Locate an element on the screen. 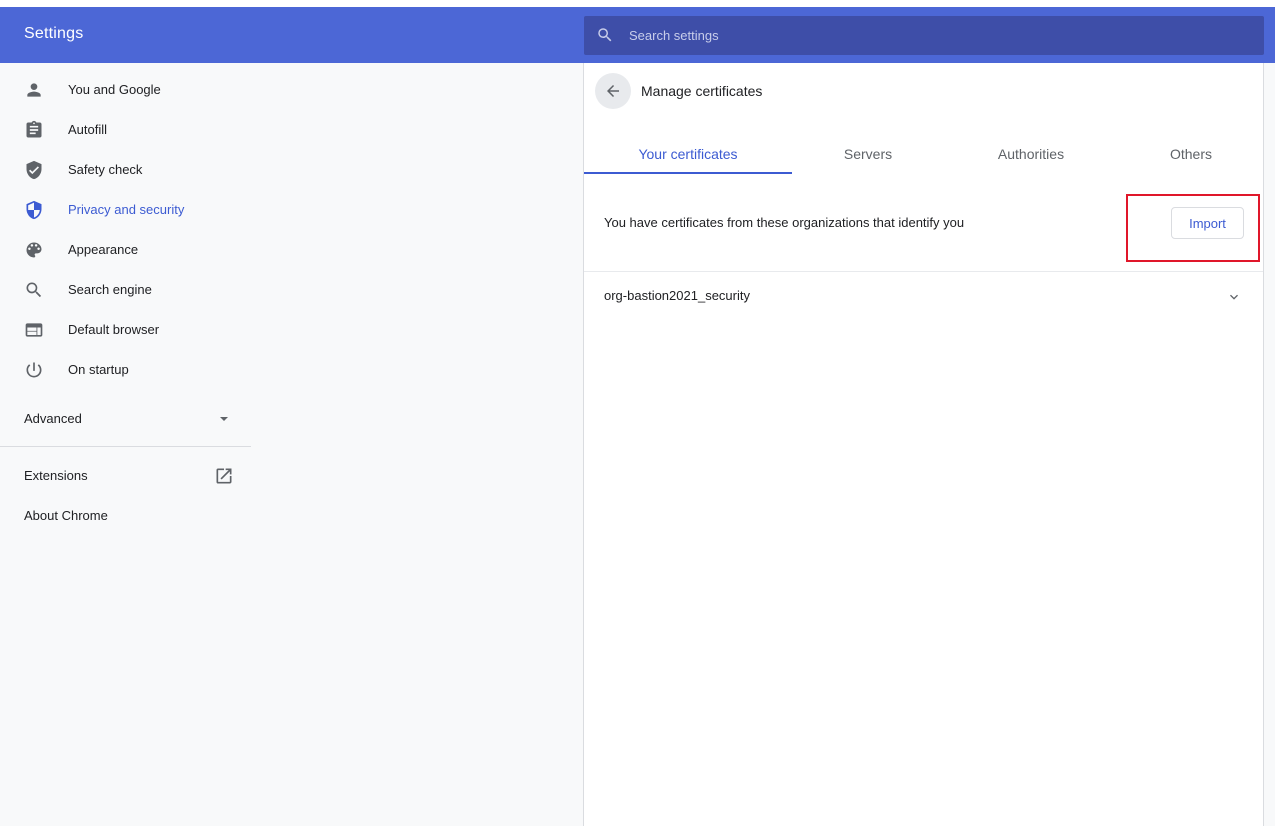 This screenshot has height=826, width=1275. sidebar-item-appearance: Appearance is located at coordinates (126, 250).